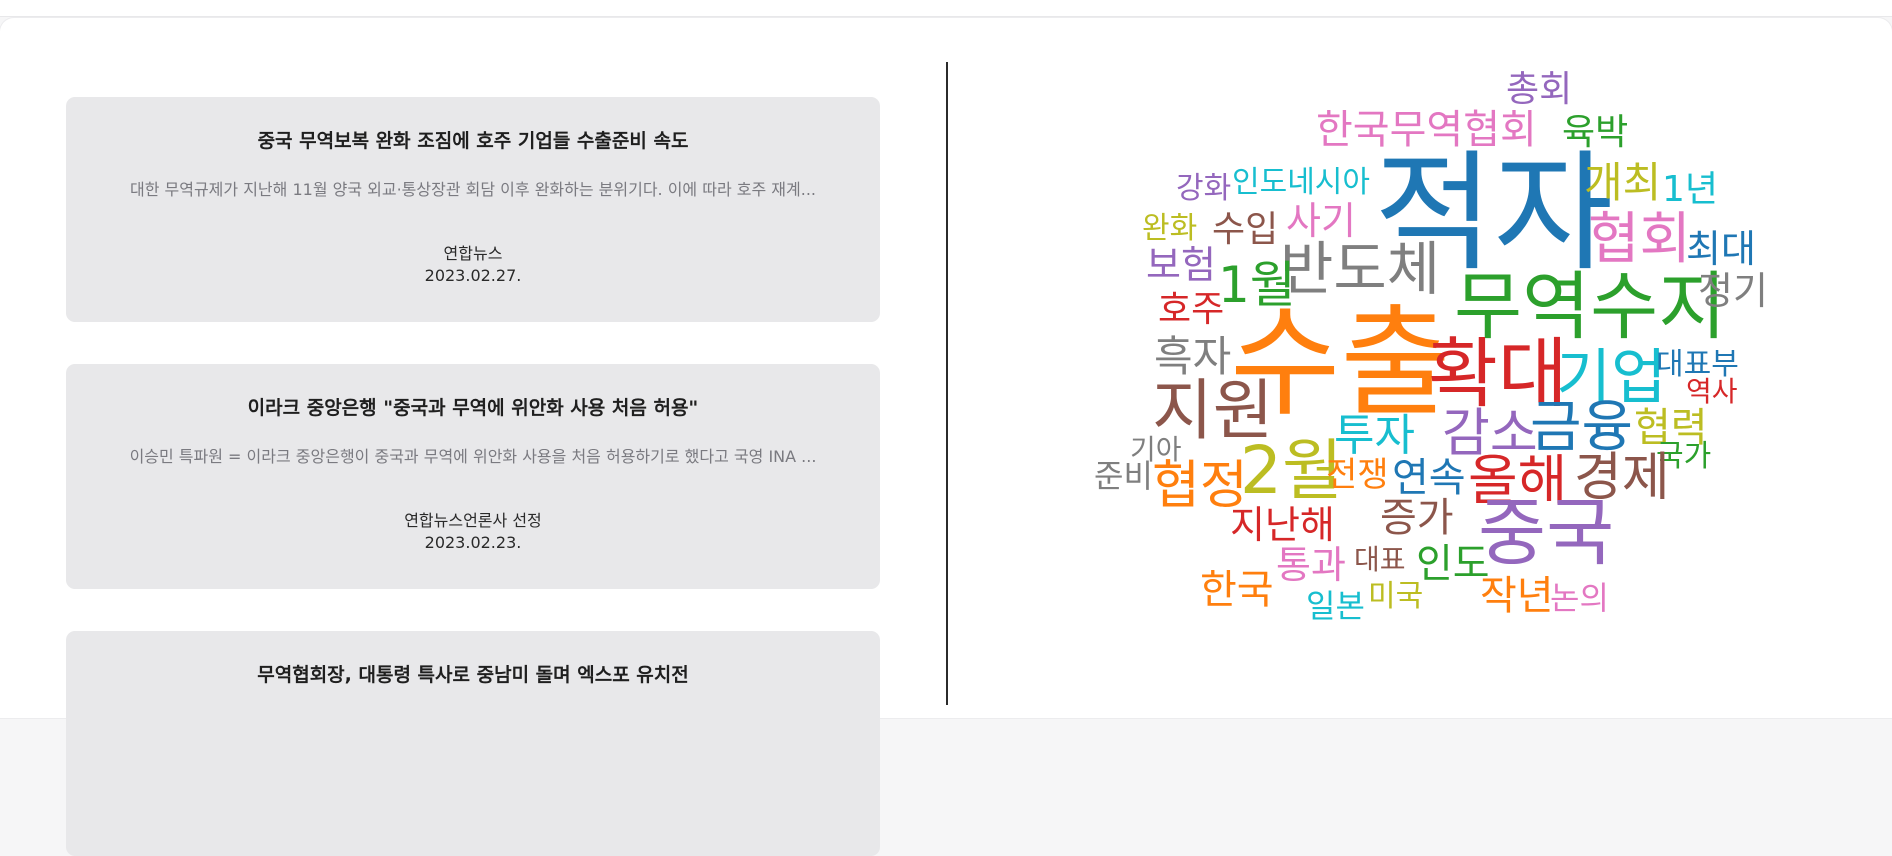 Image resolution: width=1892 pixels, height=856 pixels. What do you see at coordinates (1396, 596) in the screenshot?
I see `word-cloud-word: 미국` at bounding box center [1396, 596].